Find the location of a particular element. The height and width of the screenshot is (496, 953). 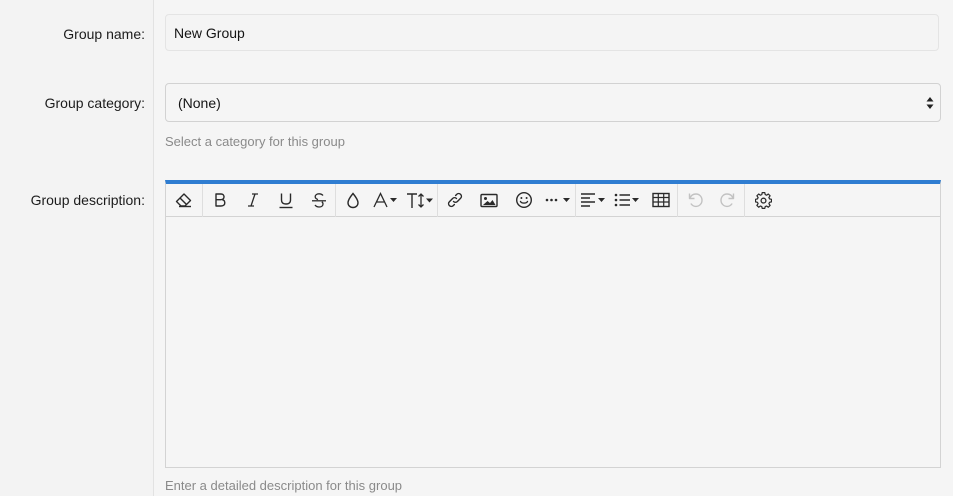

table-icon is located at coordinates (660, 200).